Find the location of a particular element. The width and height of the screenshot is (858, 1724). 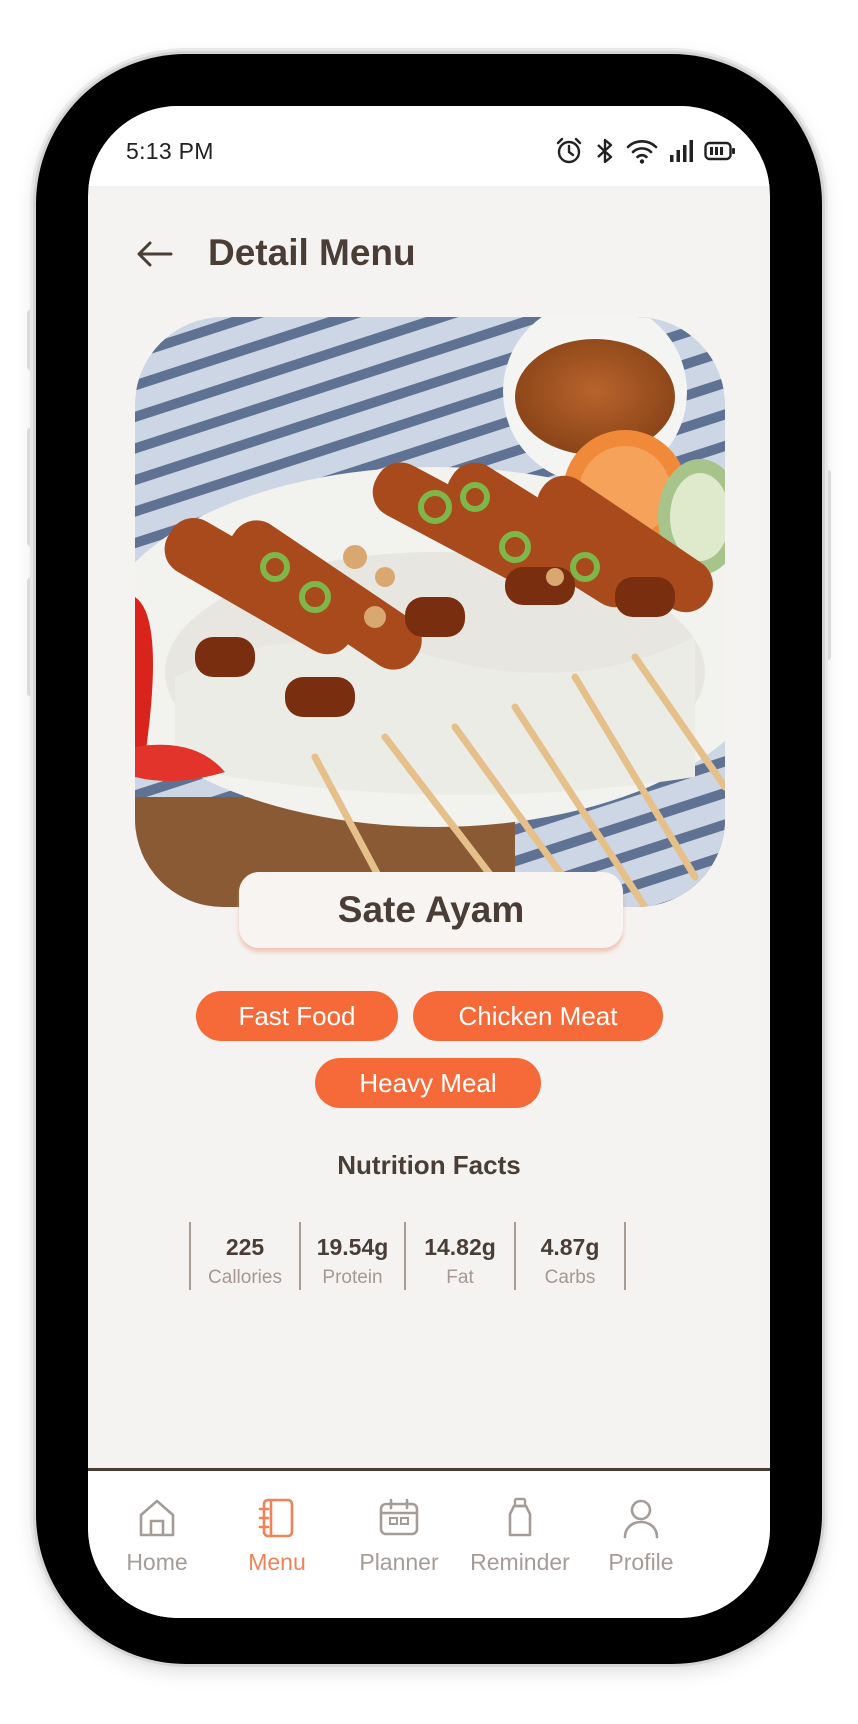

alarm-icon is located at coordinates (569, 150).